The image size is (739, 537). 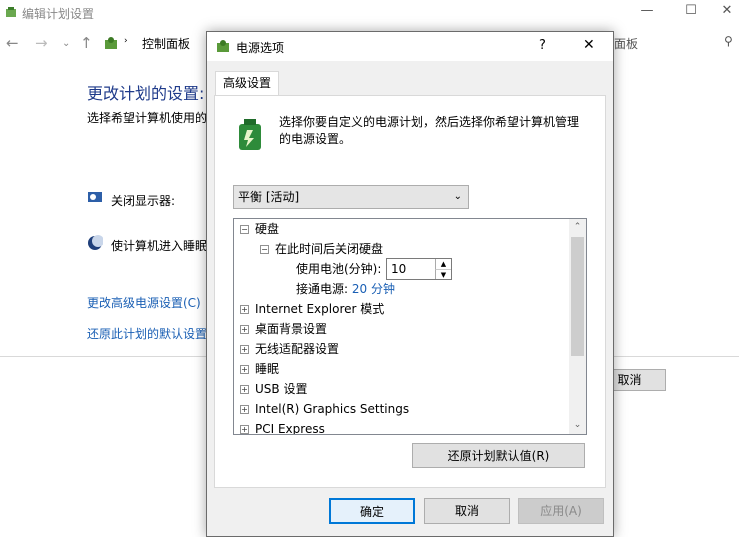 What do you see at coordinates (398, 269) in the screenshot?
I see `battery-minutes-input: 10` at bounding box center [398, 269].